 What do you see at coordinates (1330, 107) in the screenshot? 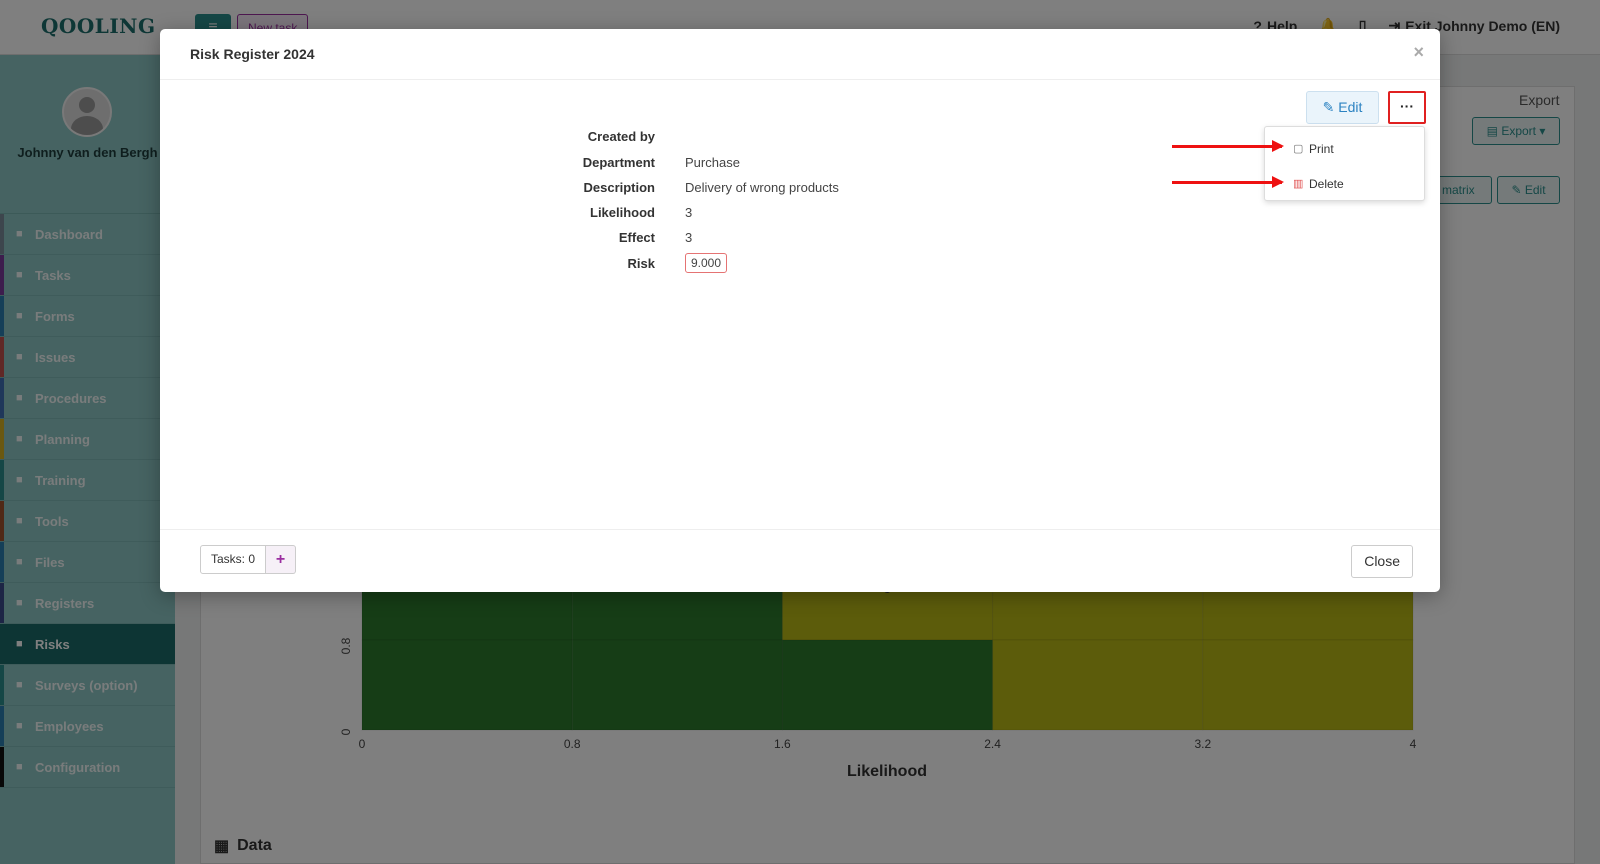
I see `edit-icon: ✎` at bounding box center [1330, 107].